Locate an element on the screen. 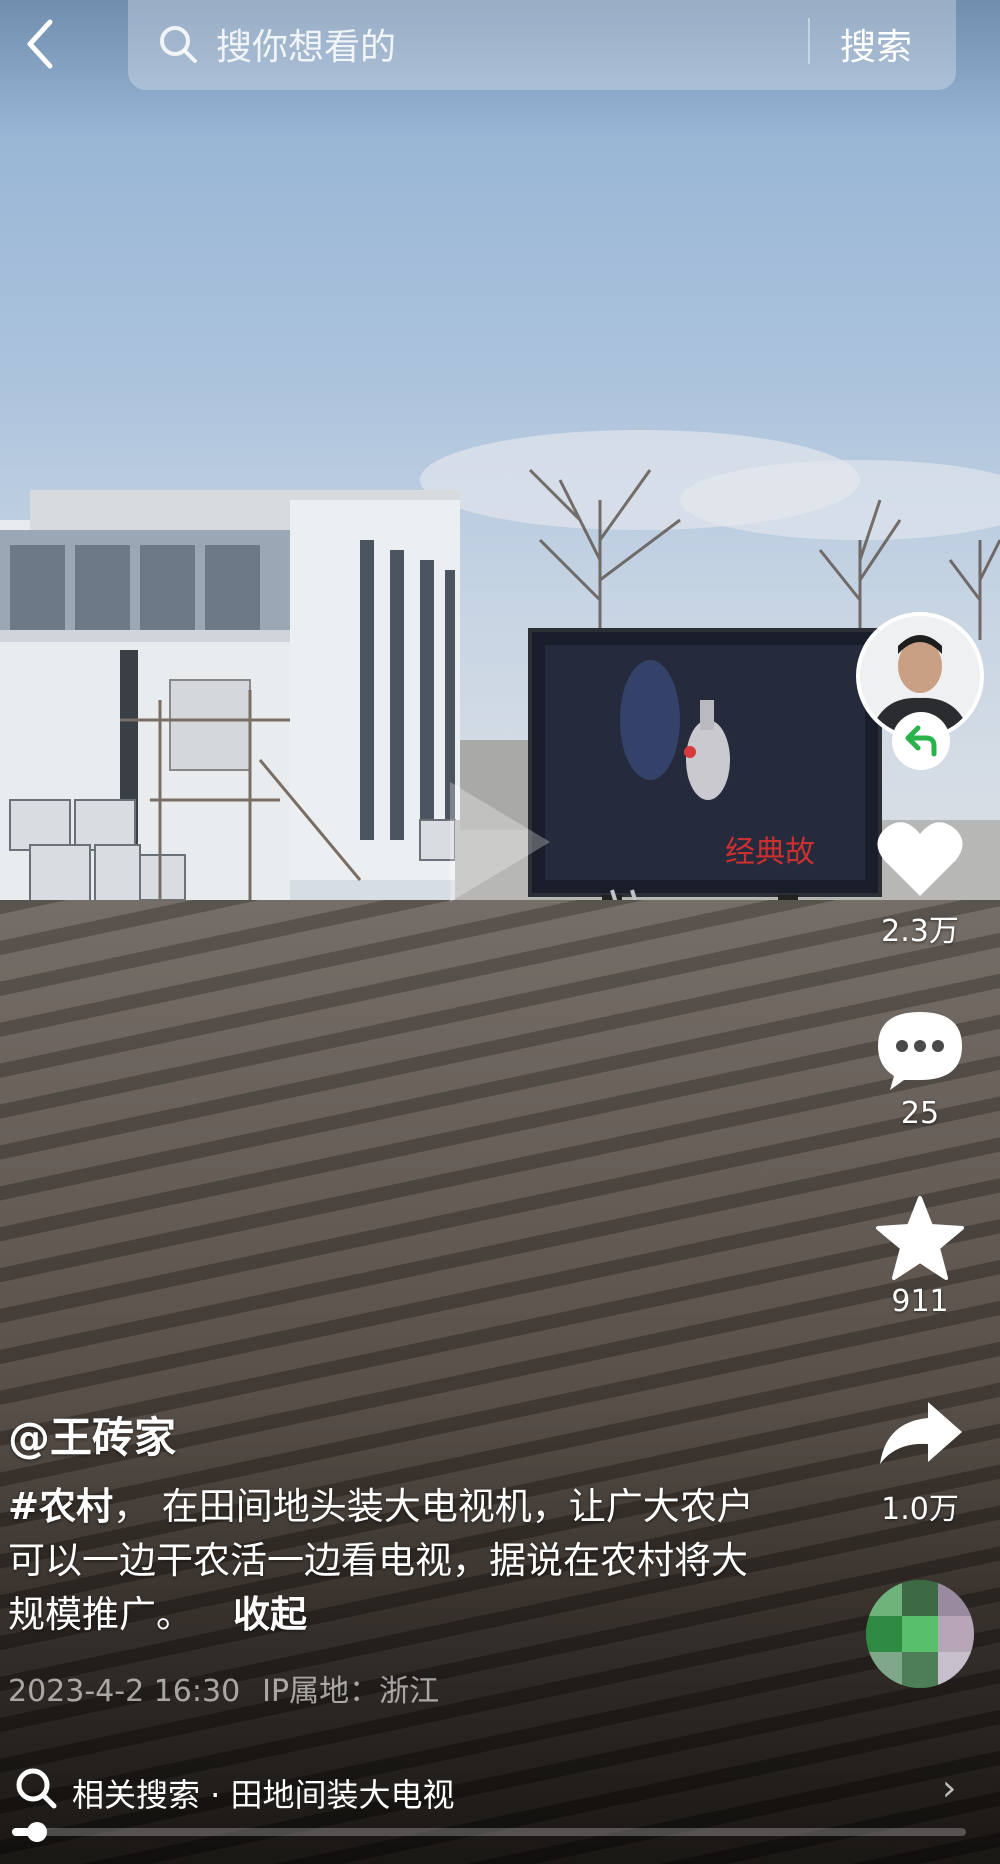  share-count: 1.0万 is located at coordinates (920, 1509).